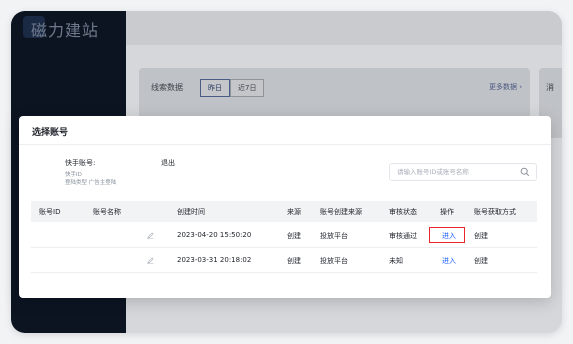 The image size is (573, 344). I want to click on top-header, so click(344, 28).